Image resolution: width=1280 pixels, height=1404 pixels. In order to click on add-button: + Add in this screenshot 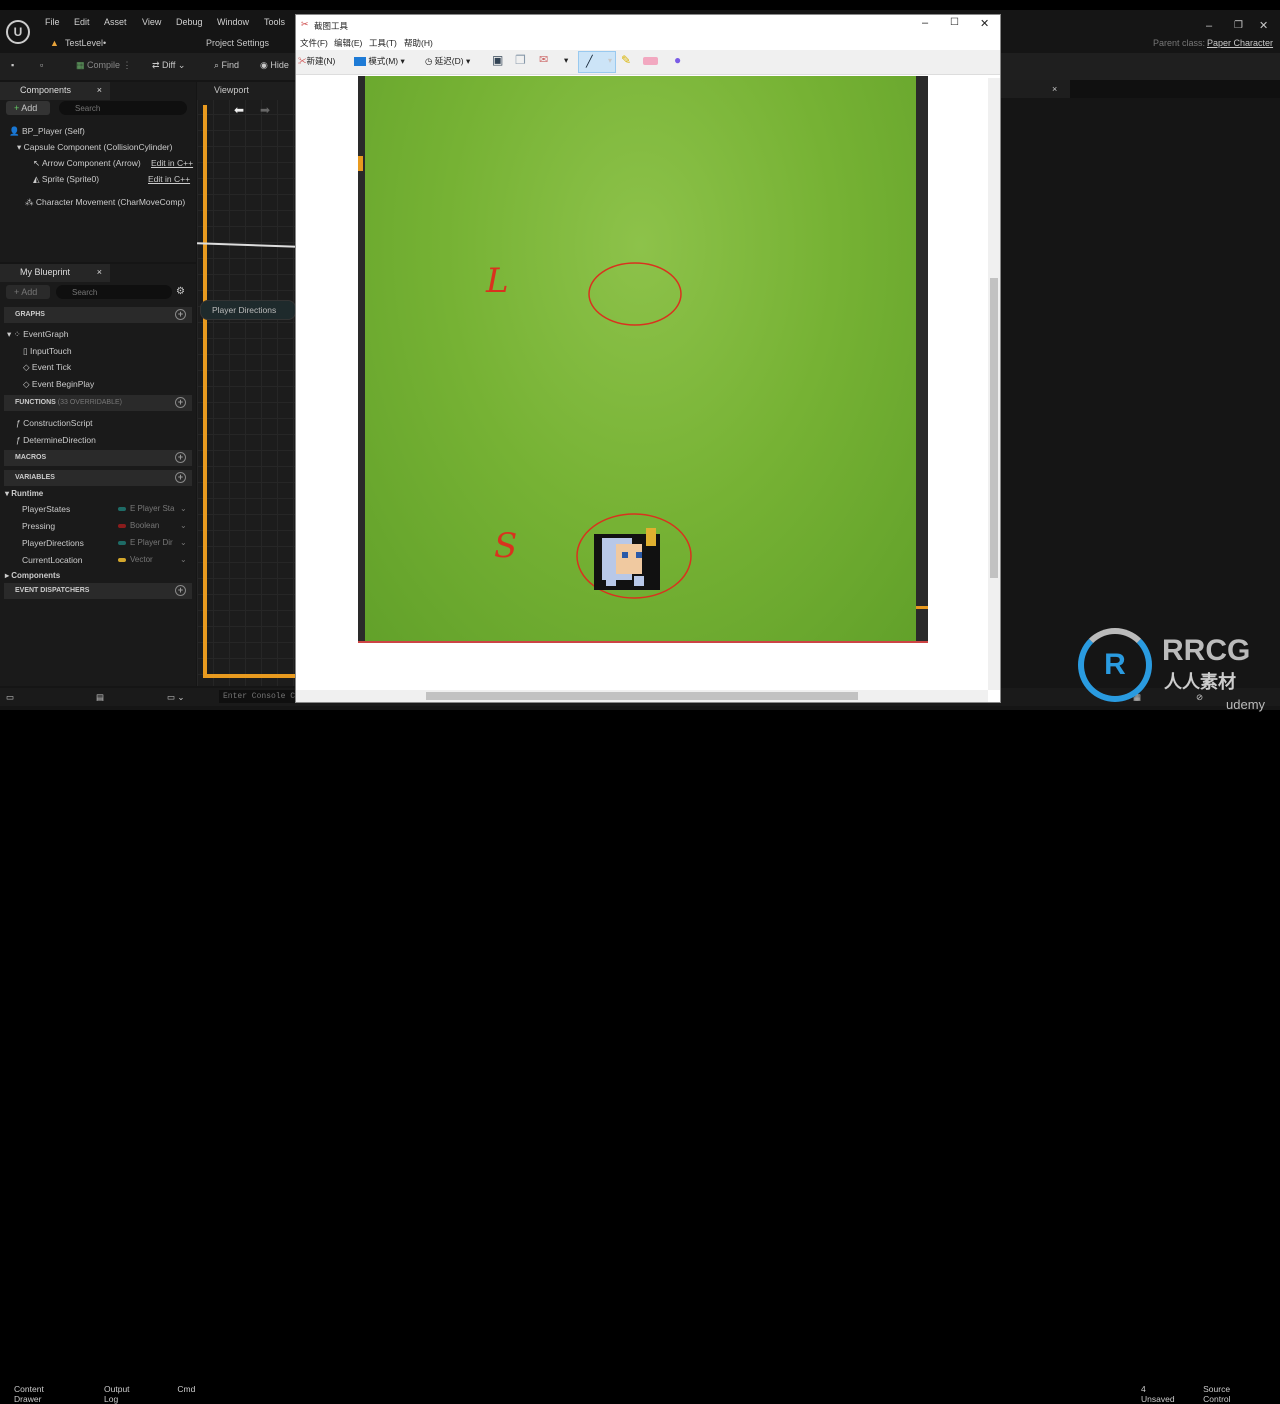, I will do `click(28, 292)`.